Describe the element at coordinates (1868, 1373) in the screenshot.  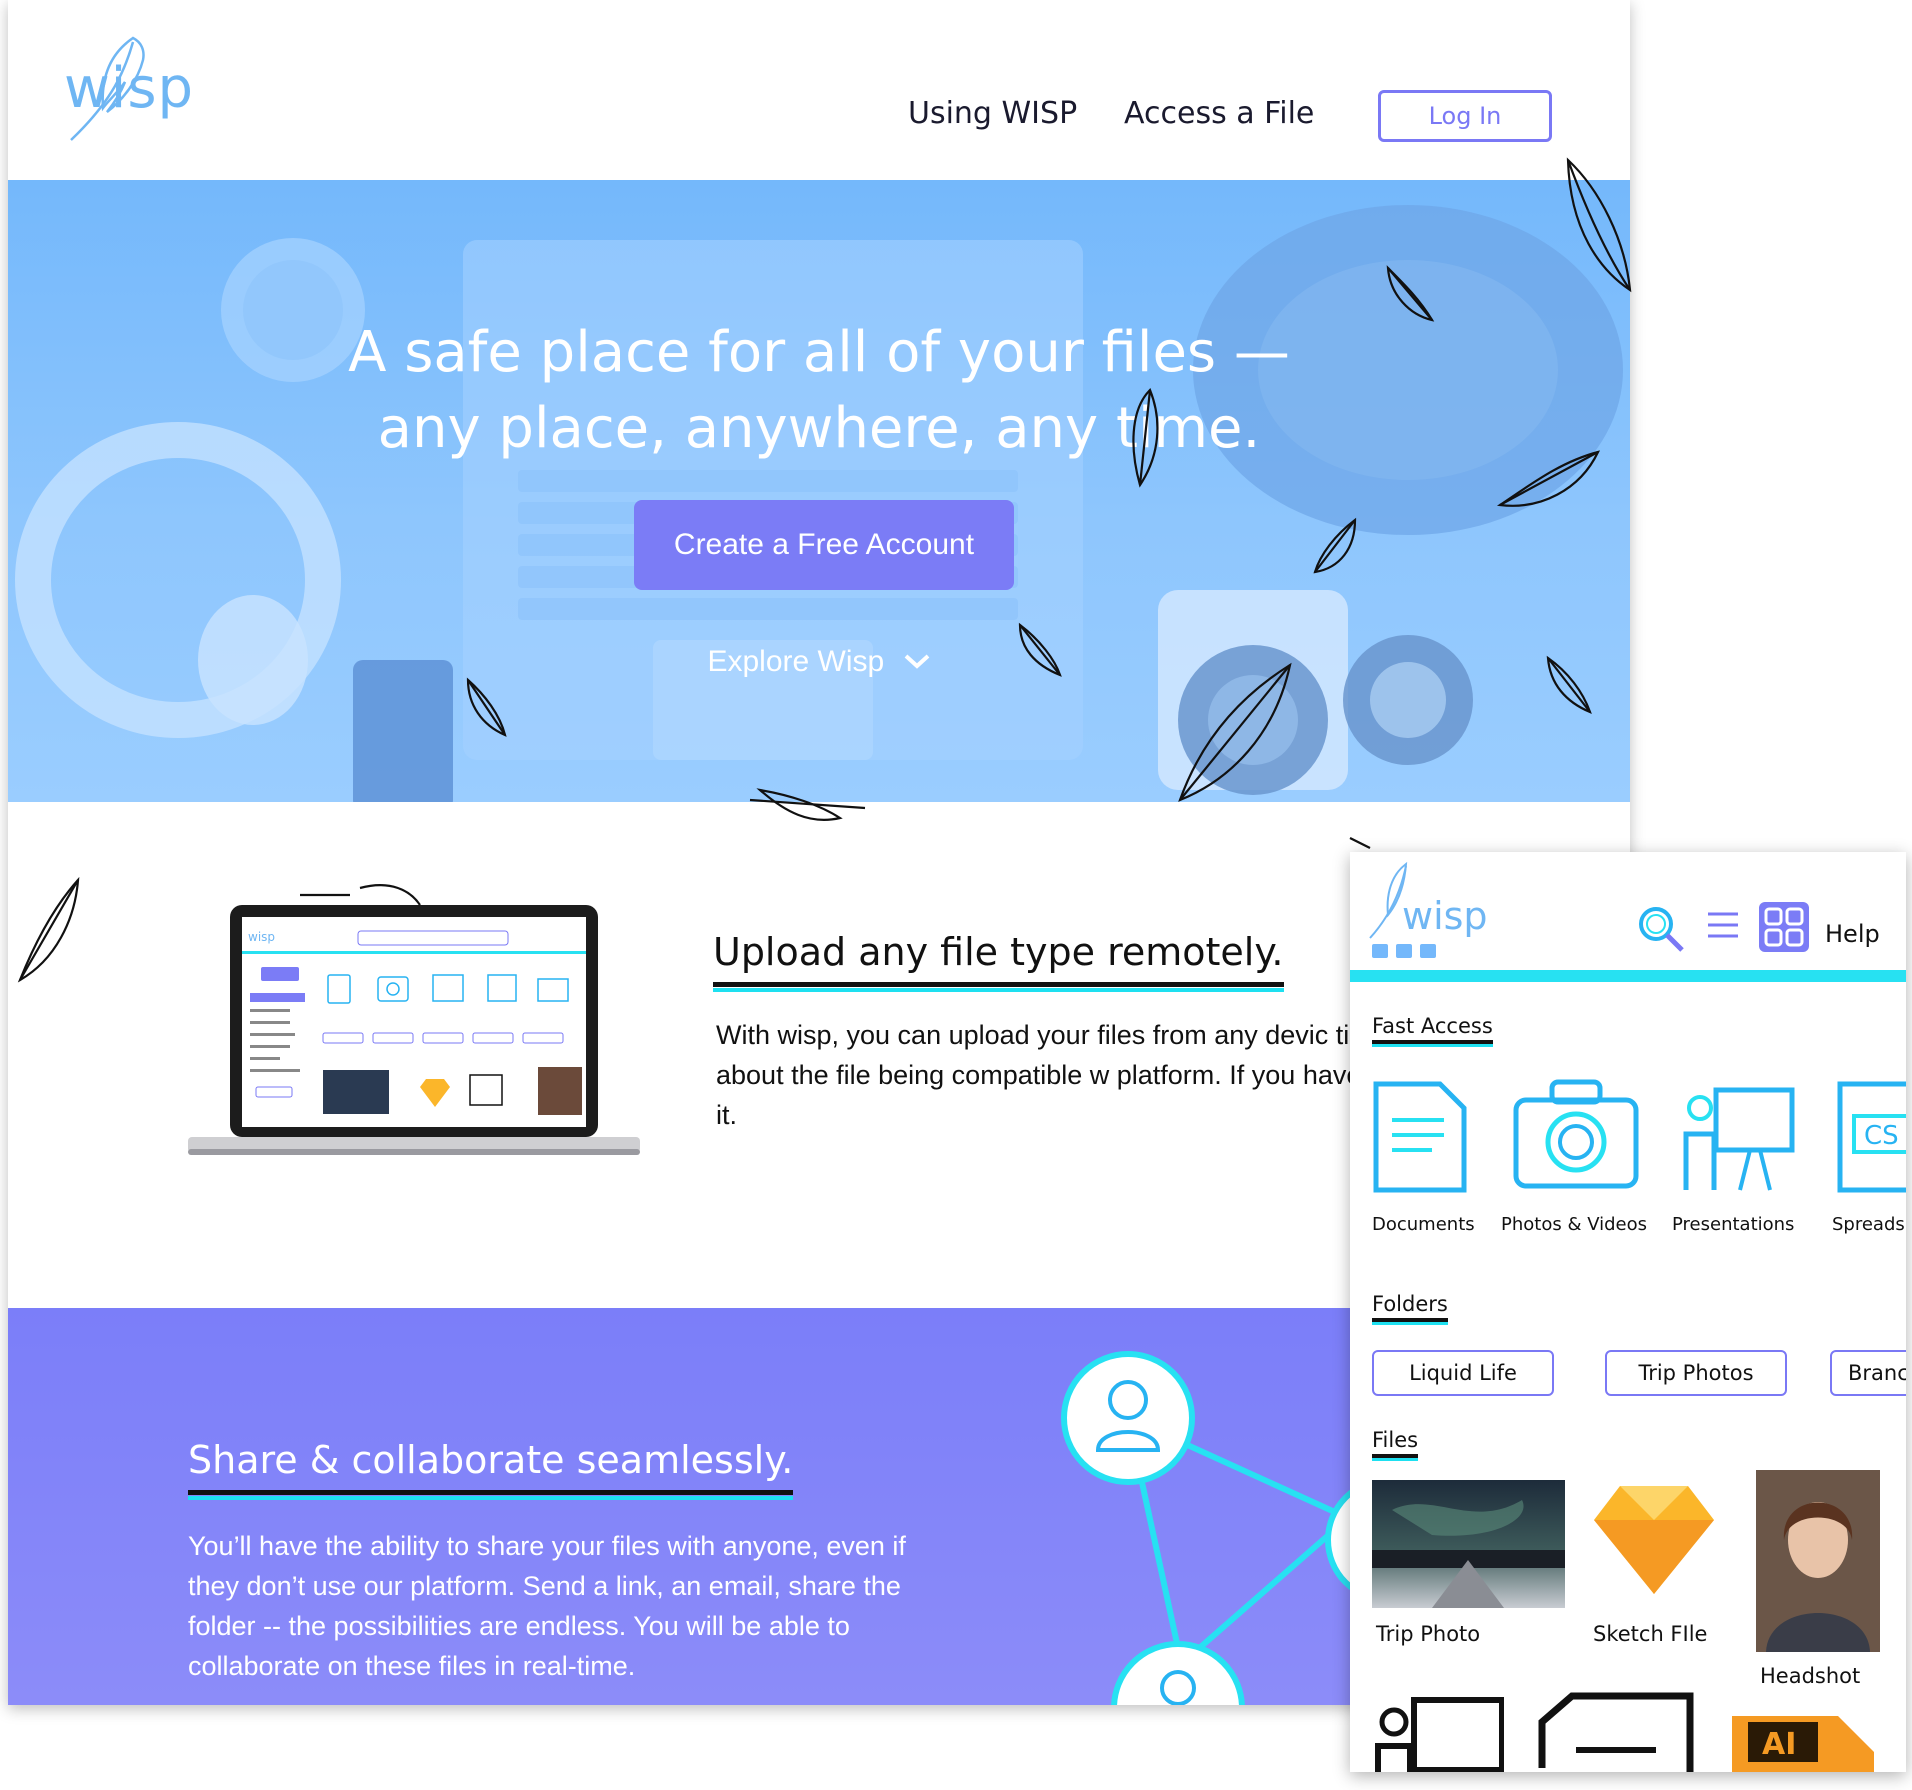
I see `folder-brand: Branc` at that location.